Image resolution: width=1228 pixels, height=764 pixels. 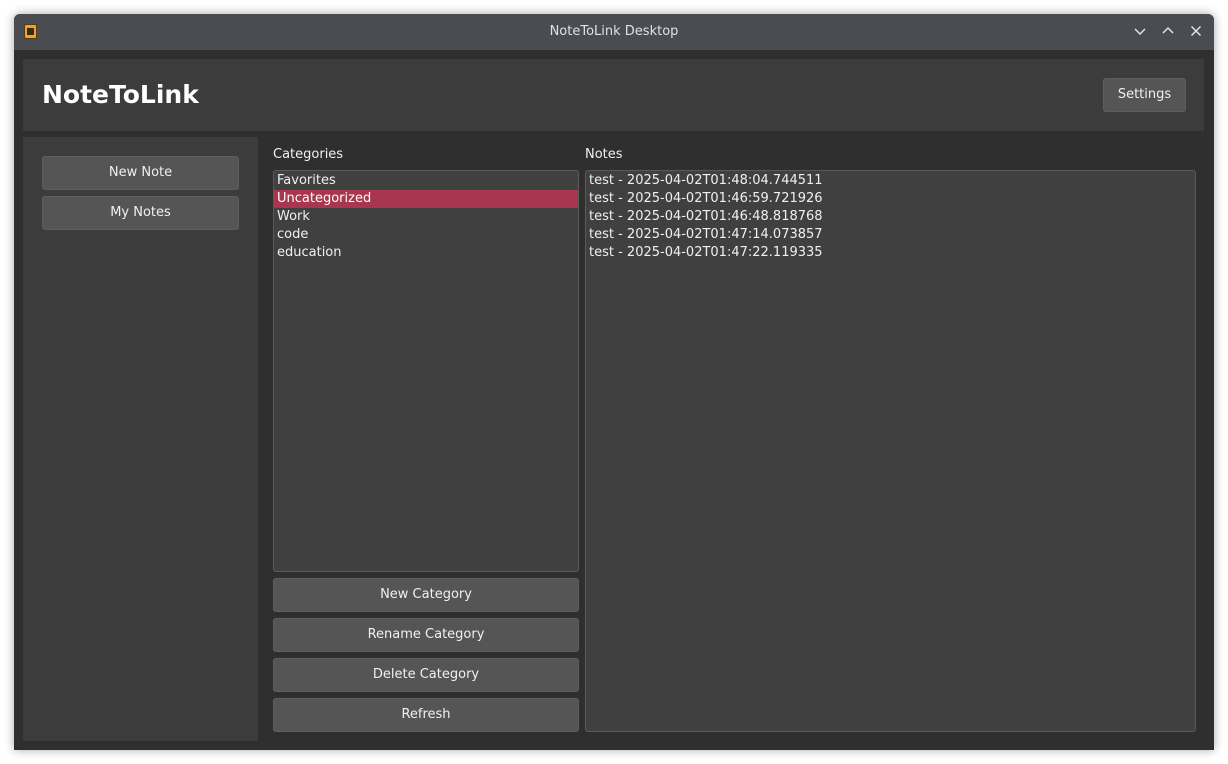 I want to click on delete-category-button: Delete Category, so click(x=426, y=675).